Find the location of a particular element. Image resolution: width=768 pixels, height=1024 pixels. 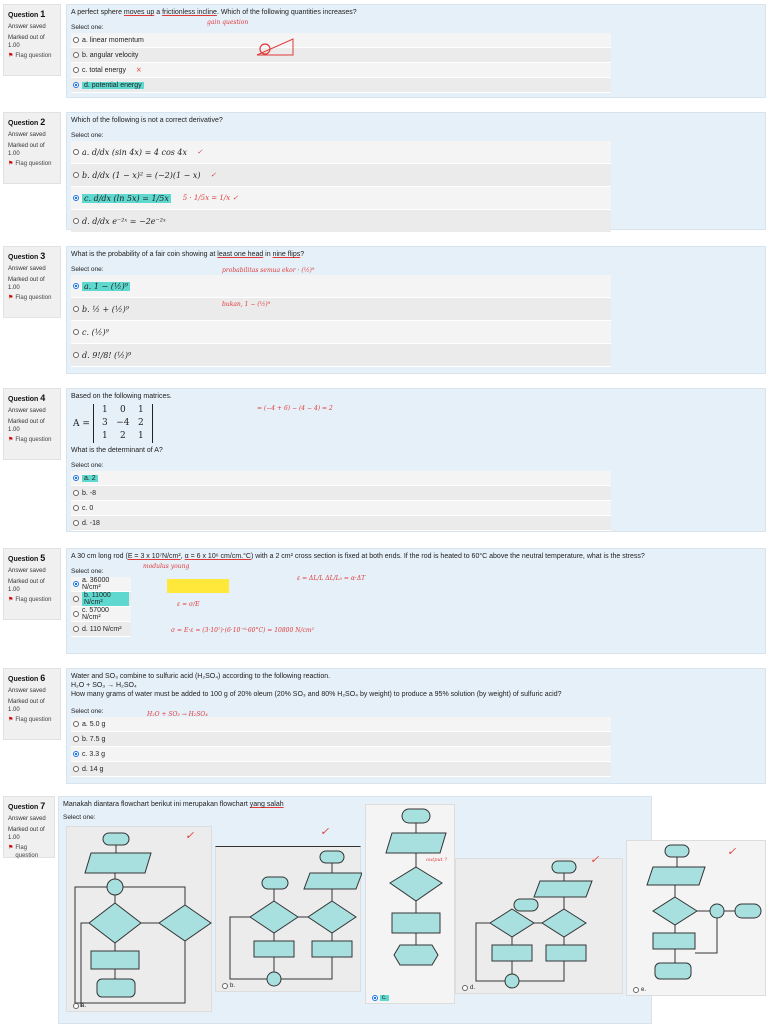

option-a: a. 36000 N/cm² is located at coordinates (101, 584).